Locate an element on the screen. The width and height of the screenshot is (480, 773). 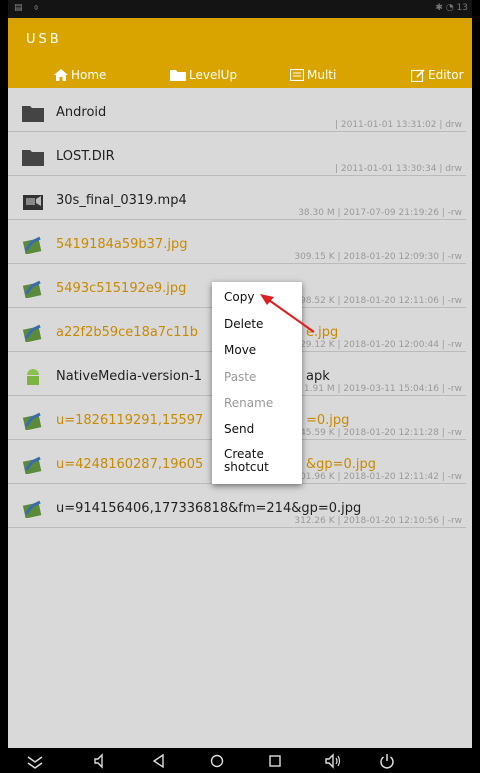
file-meta: 312.26 K | 2018-01-20 12:10:56 | -rw is located at coordinates (378, 521).